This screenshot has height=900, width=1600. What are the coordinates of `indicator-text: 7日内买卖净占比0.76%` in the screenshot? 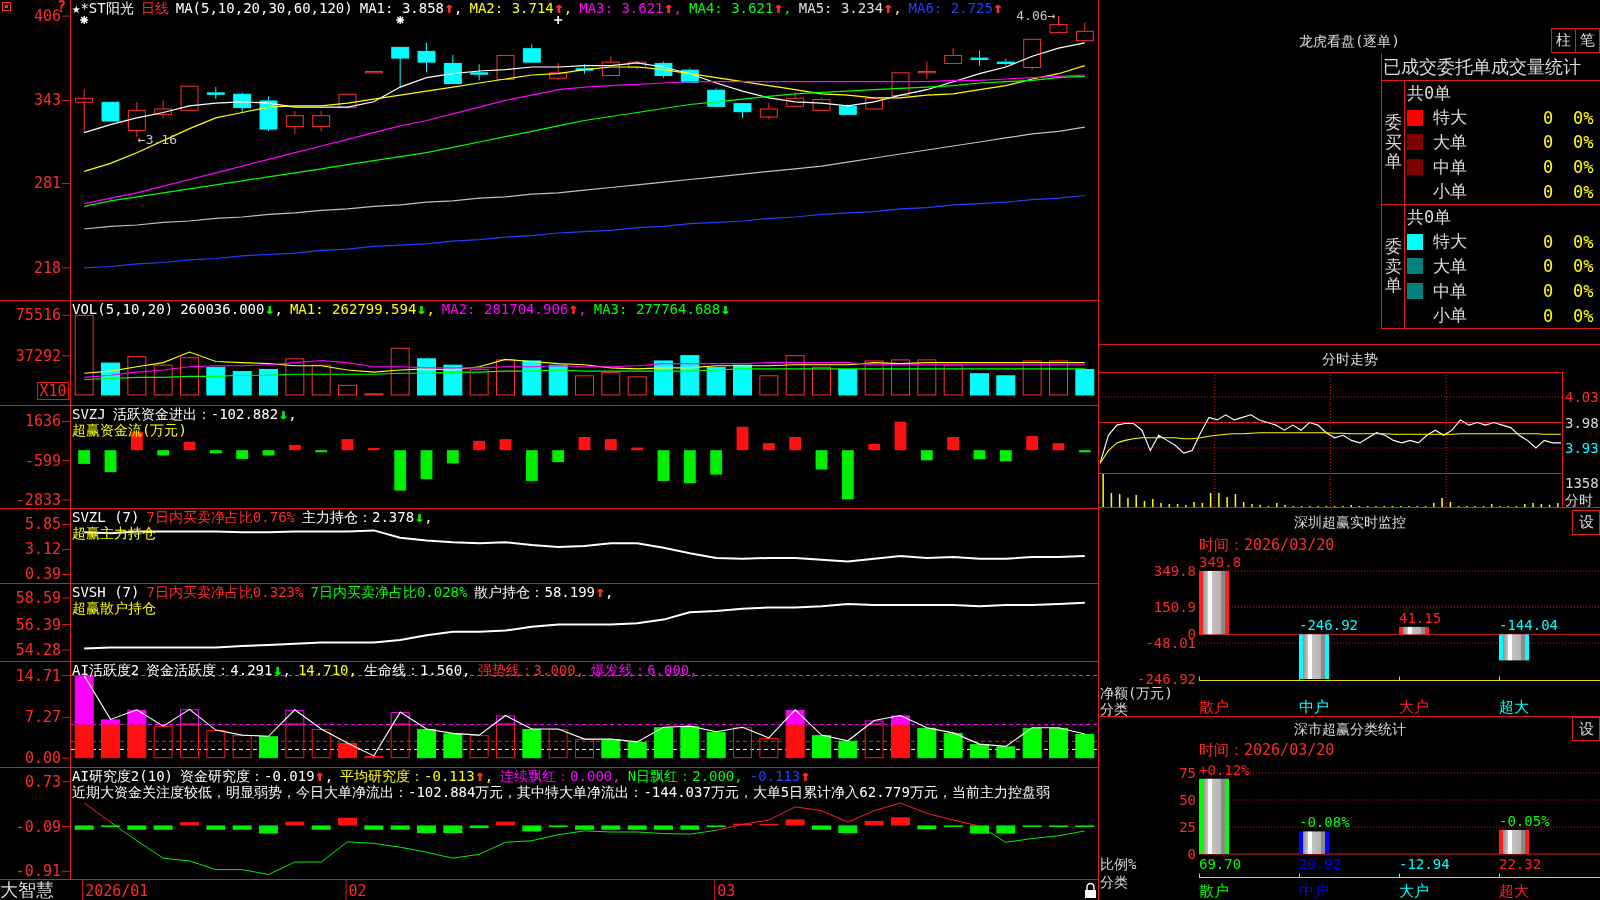 It's located at (220, 517).